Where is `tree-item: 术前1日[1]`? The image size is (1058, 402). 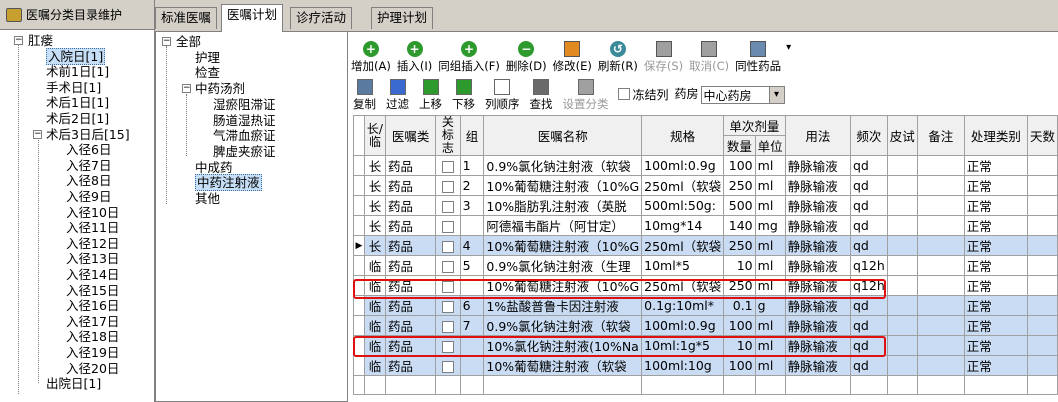 tree-item: 术前1日[1] is located at coordinates (77, 72).